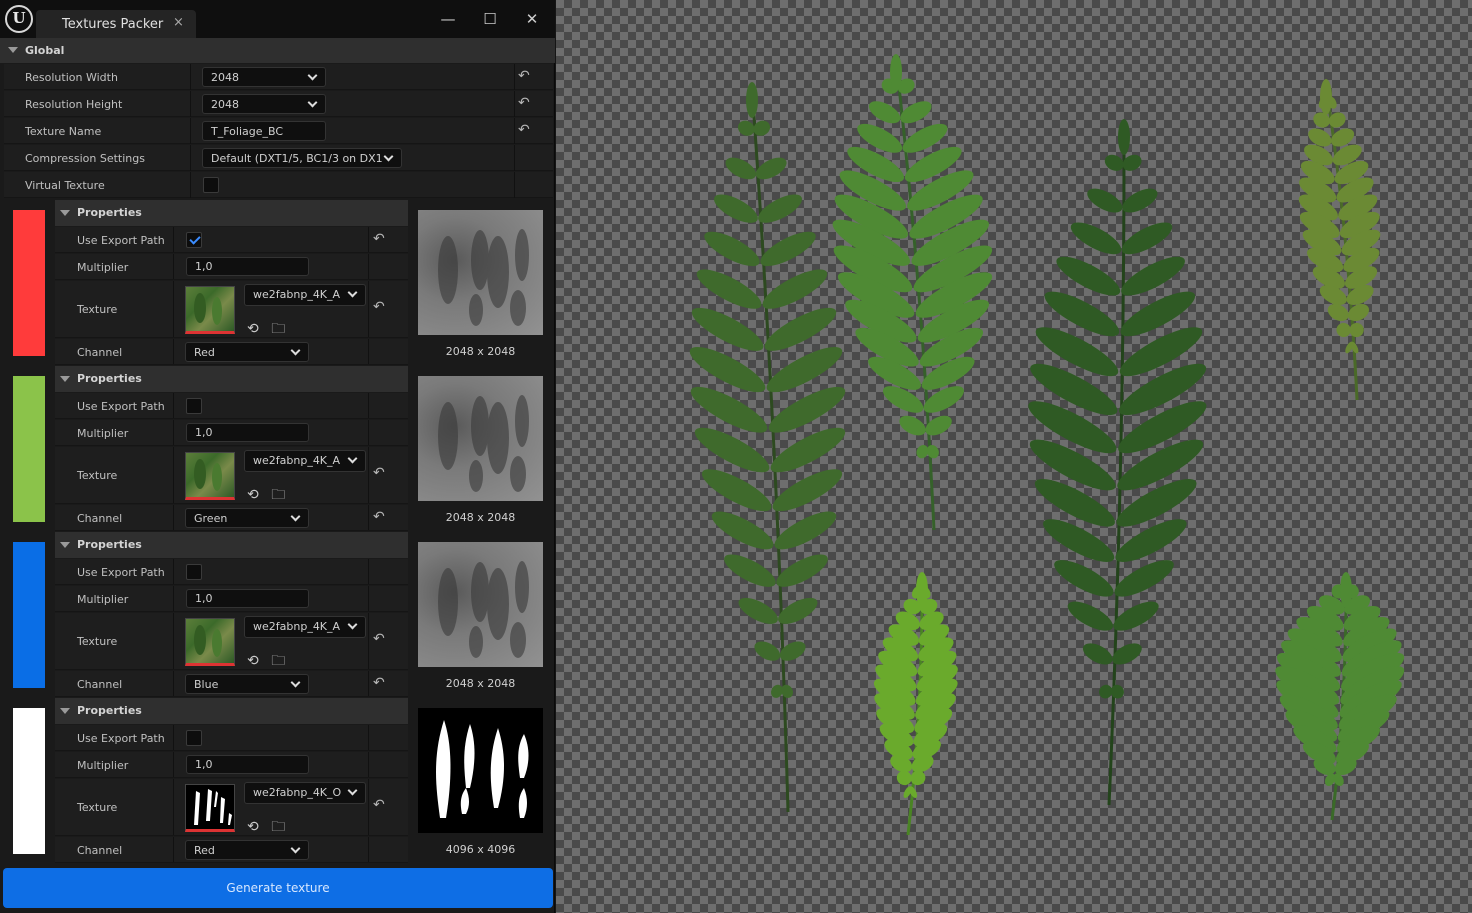 Image resolution: width=1472 pixels, height=913 pixels. I want to click on texture-row: Texture we2fabnp_4K_Opa ⟲ 🗀 ↶, so click(231, 807).